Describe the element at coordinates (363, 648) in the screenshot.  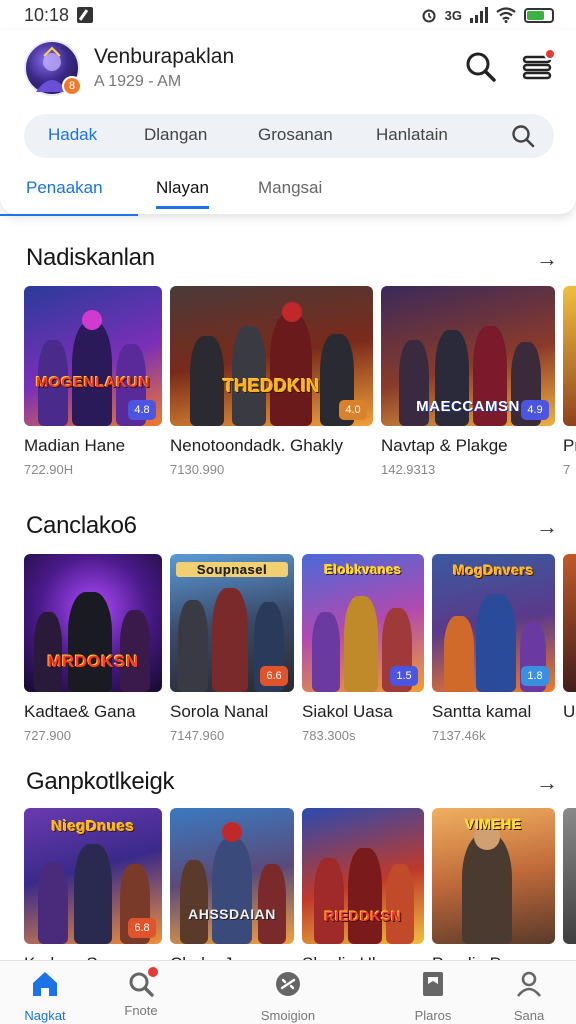
I see `game-card: Elobkvanes 1.5 Siakol Uasa 783.300s` at that location.